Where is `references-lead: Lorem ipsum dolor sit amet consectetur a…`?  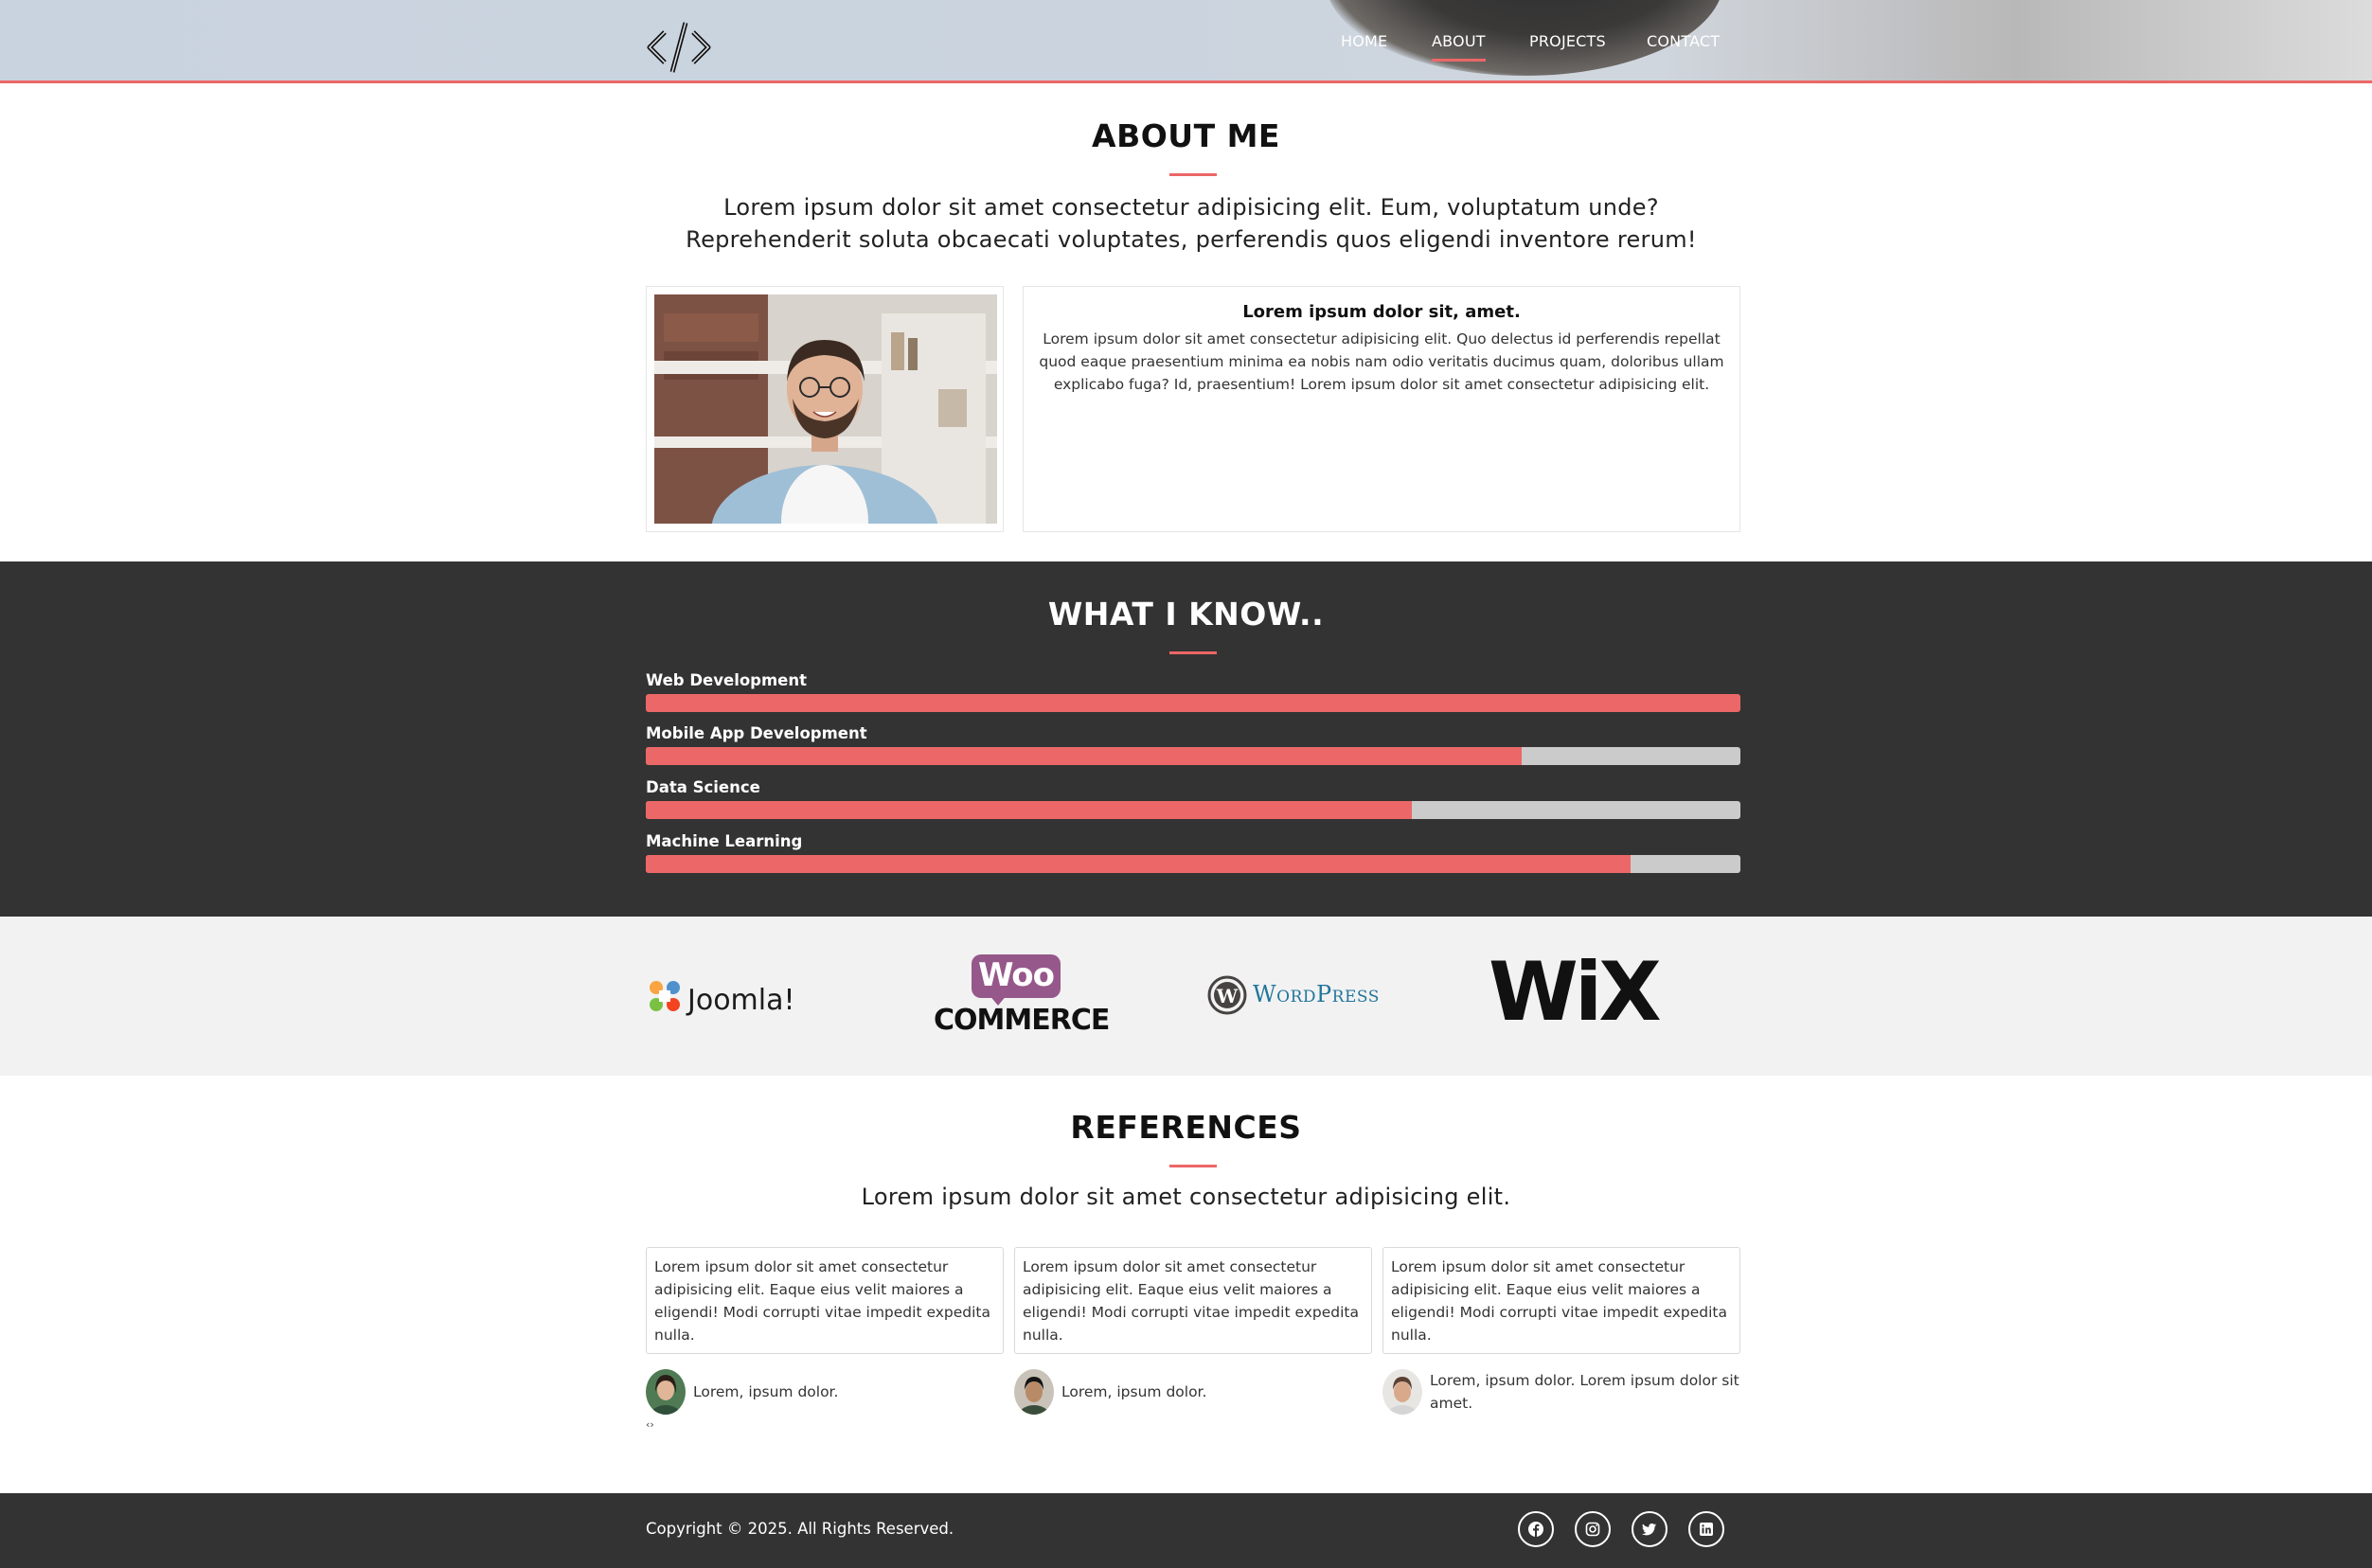 references-lead: Lorem ipsum dolor sit amet consectetur a… is located at coordinates (1186, 1197).